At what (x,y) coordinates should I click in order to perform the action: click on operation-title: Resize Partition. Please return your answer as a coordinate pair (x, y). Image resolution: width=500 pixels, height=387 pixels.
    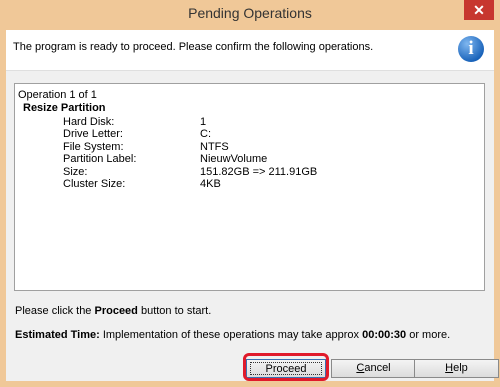
    Looking at the image, I should click on (64, 108).